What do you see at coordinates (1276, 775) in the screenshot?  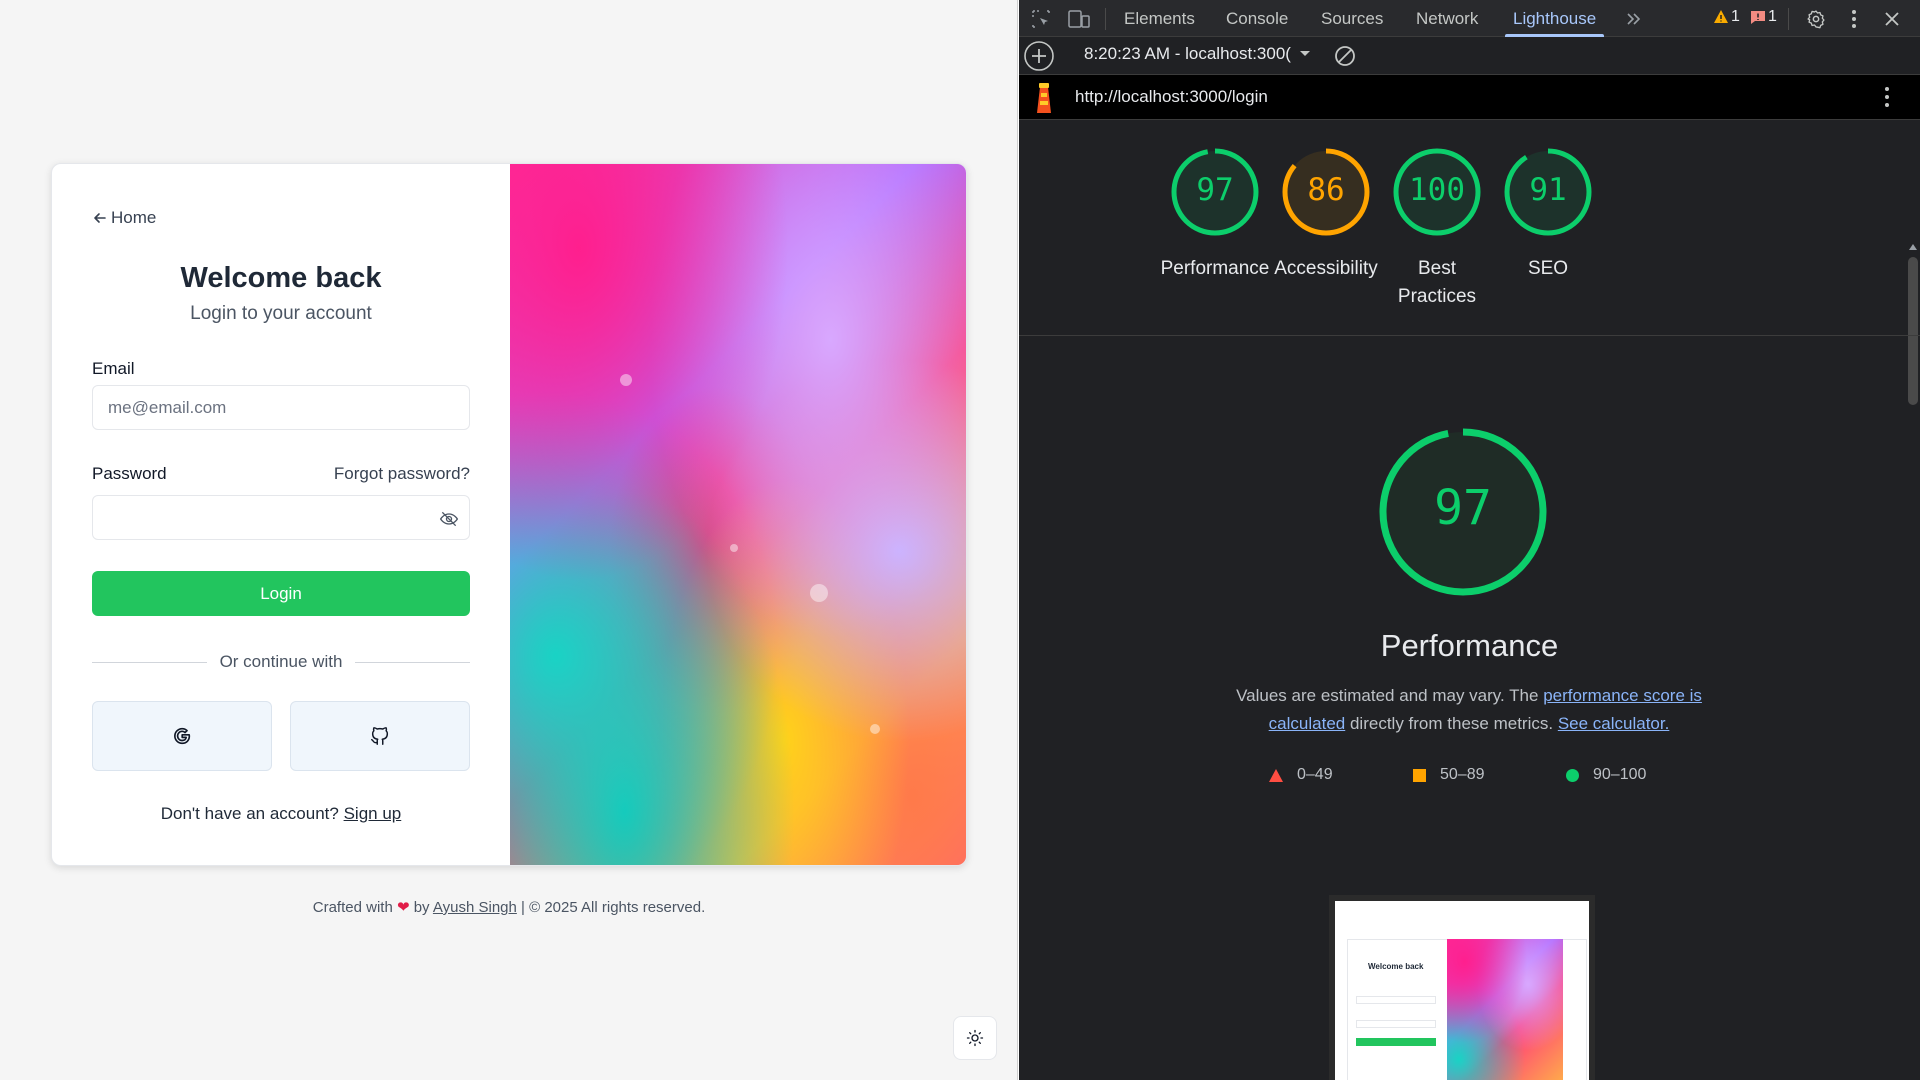 I see `triangle-icon` at bounding box center [1276, 775].